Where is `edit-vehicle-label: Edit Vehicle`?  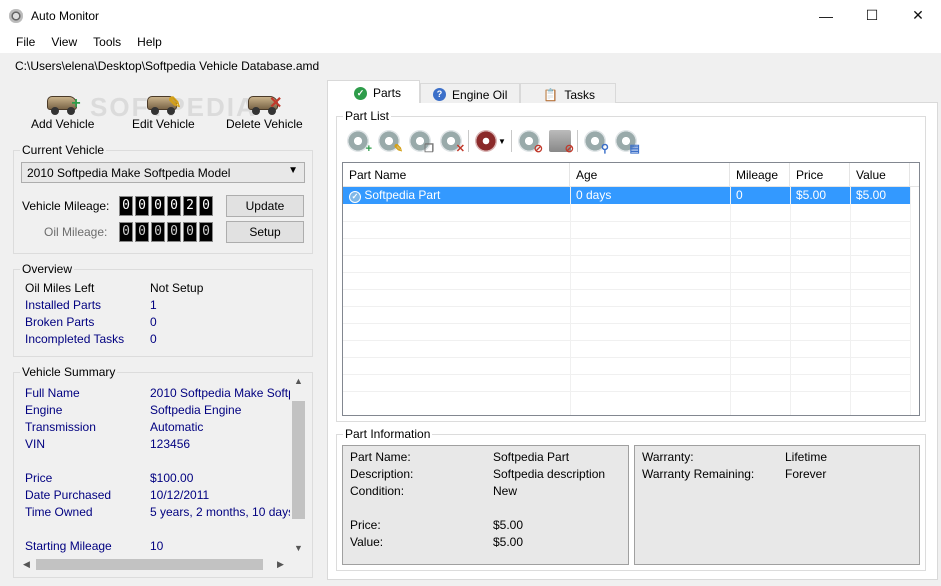
edit-vehicle-label: Edit Vehicle is located at coordinates (163, 124).